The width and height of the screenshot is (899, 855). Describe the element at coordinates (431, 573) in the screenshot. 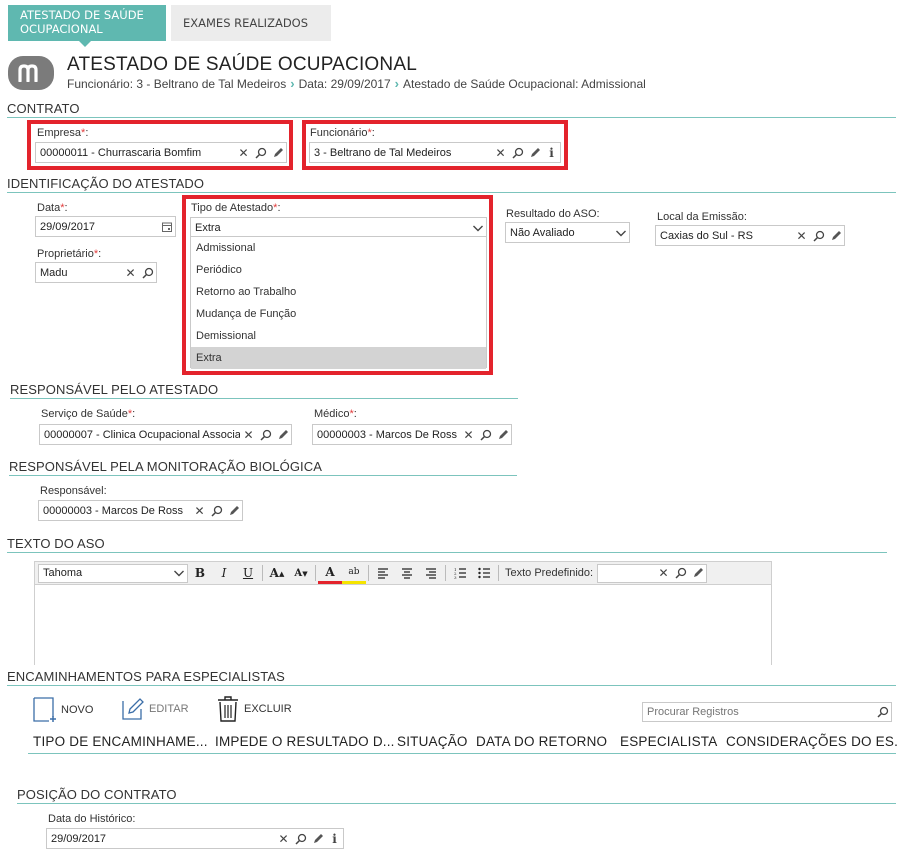

I see `align-right-icon` at that location.